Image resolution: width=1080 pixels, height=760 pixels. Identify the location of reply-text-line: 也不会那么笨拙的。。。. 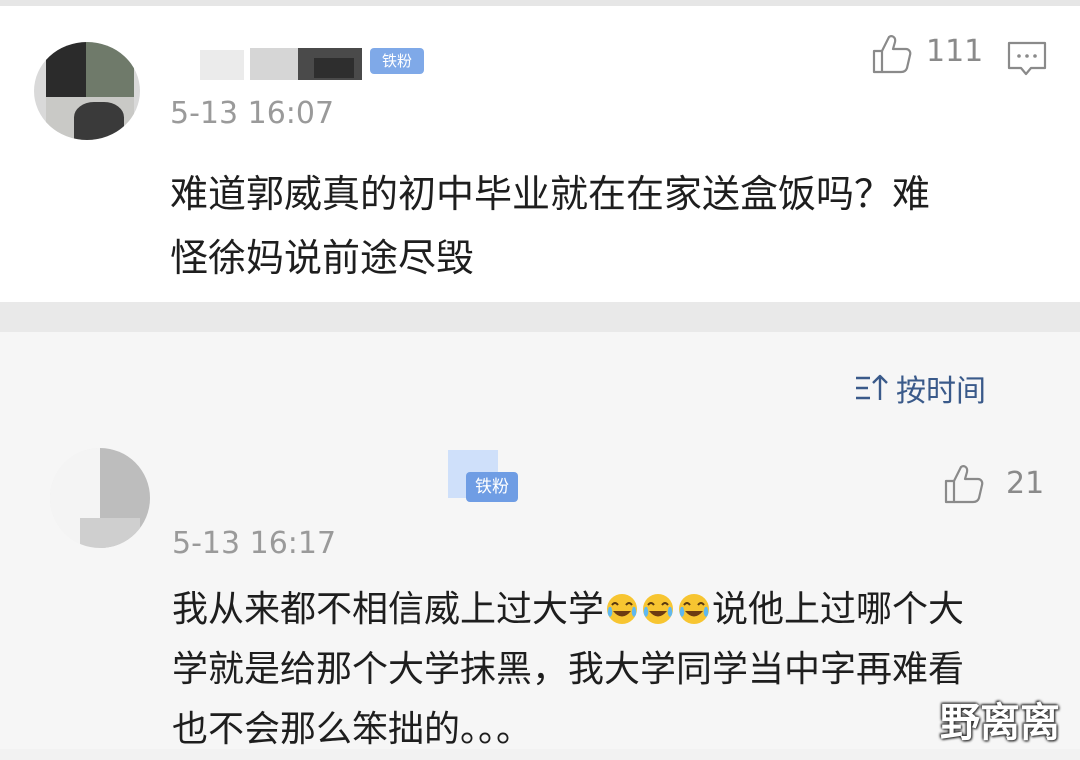
(352, 729).